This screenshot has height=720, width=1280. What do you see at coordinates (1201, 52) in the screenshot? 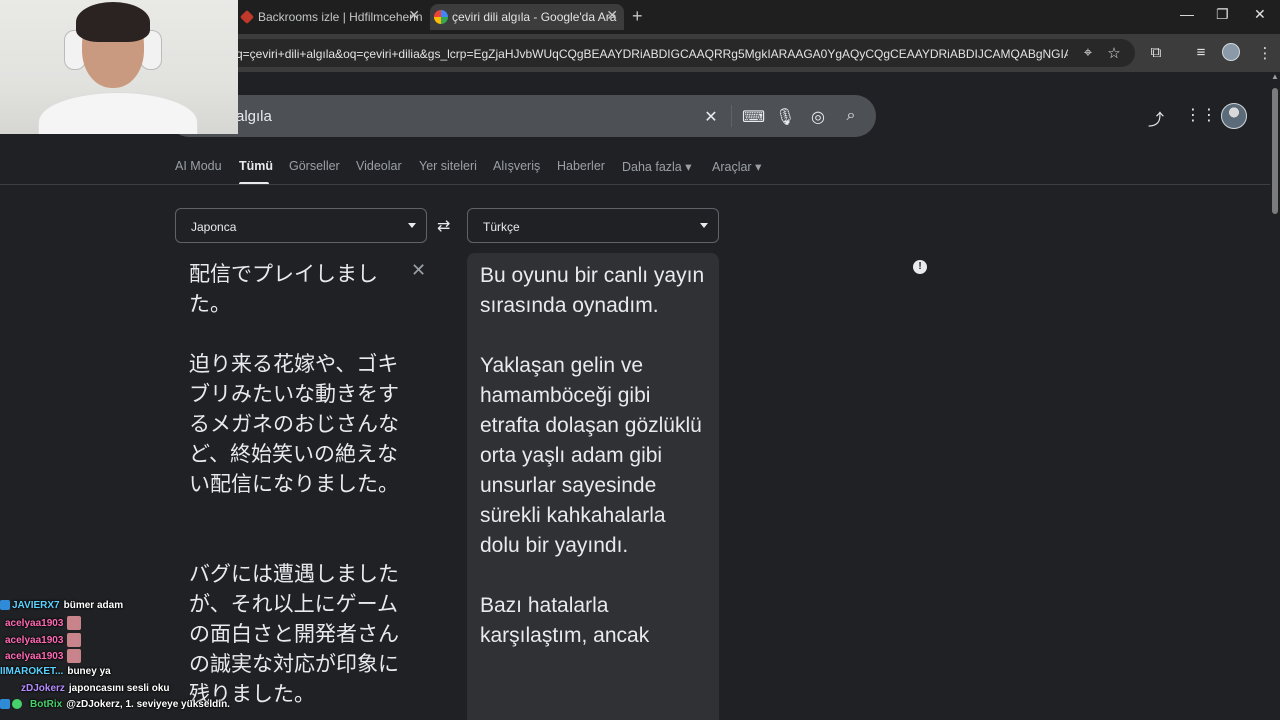
I see `media-controls-icon: ≡` at bounding box center [1201, 52].